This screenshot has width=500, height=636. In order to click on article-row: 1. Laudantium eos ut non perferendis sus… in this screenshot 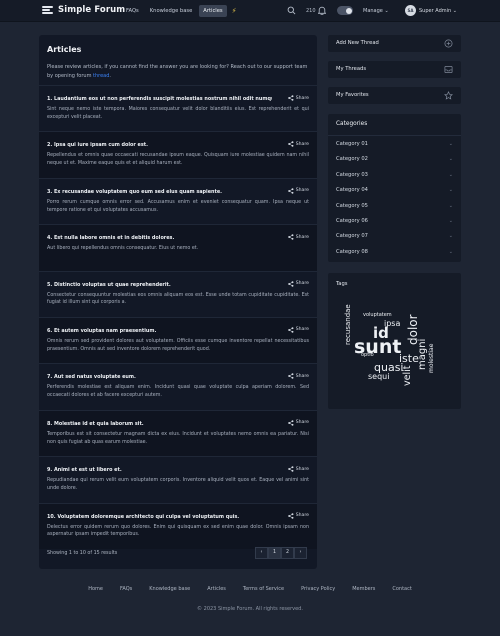, I will do `click(178, 108)`.